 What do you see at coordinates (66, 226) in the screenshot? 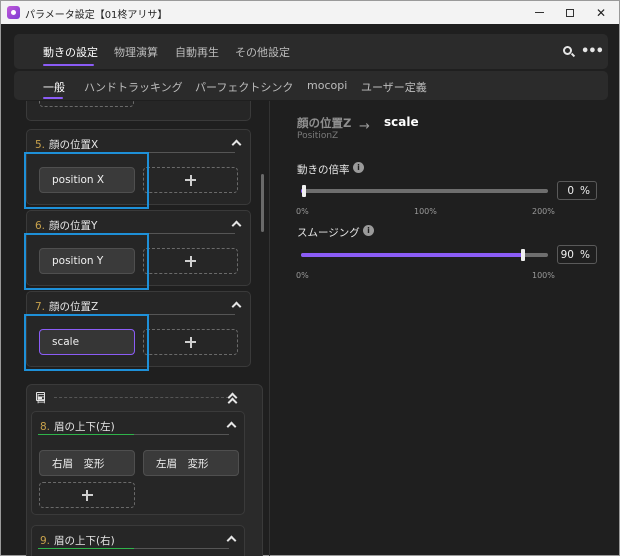
I see `param-header: 6. 顔の位置Y` at bounding box center [66, 226].